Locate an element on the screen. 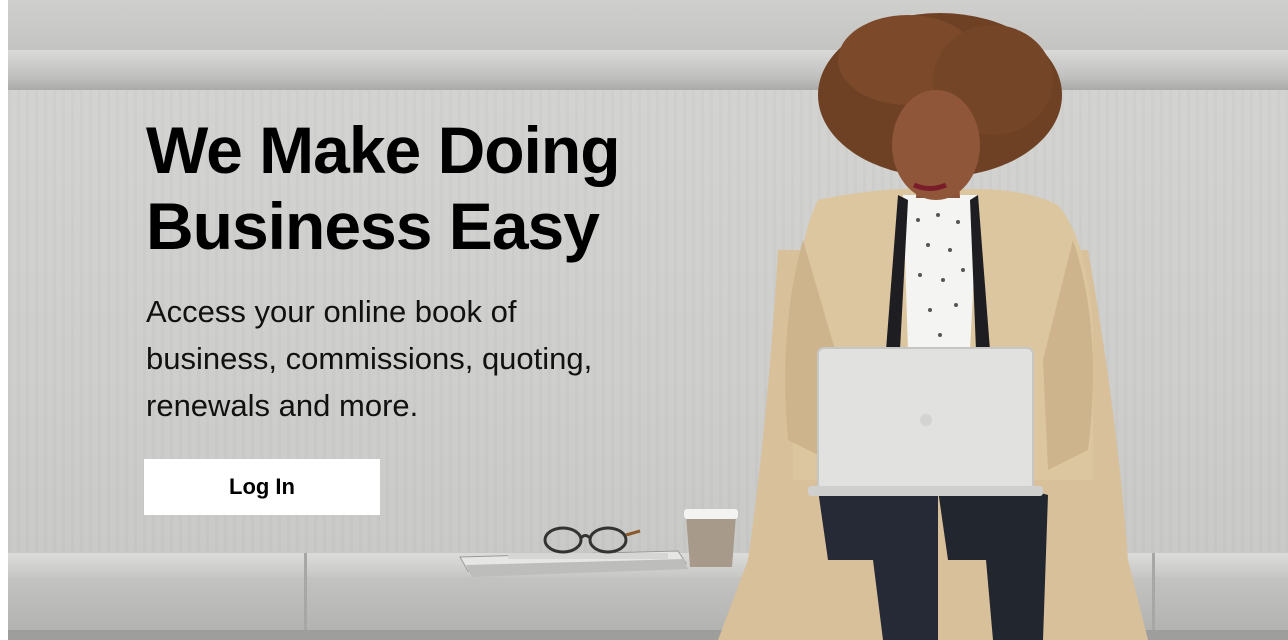  bench-props-image is located at coordinates (598, 543).